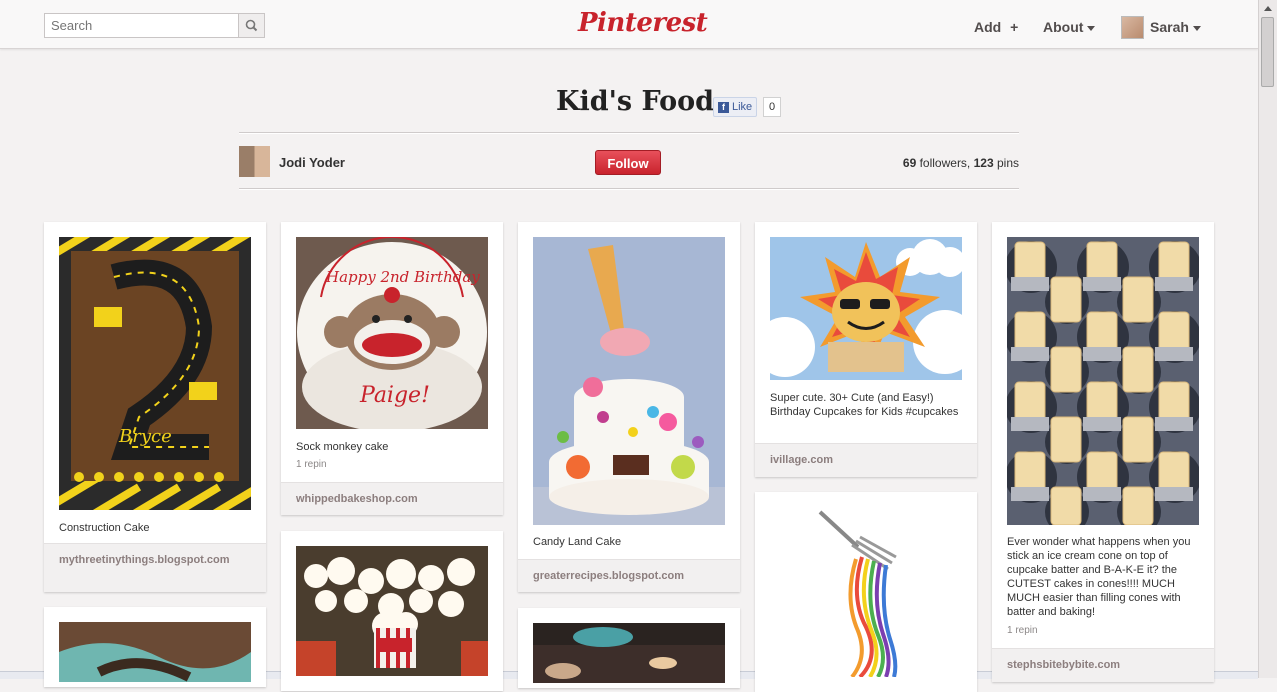  I want to click on pins-label: pins, so click(1006, 163).